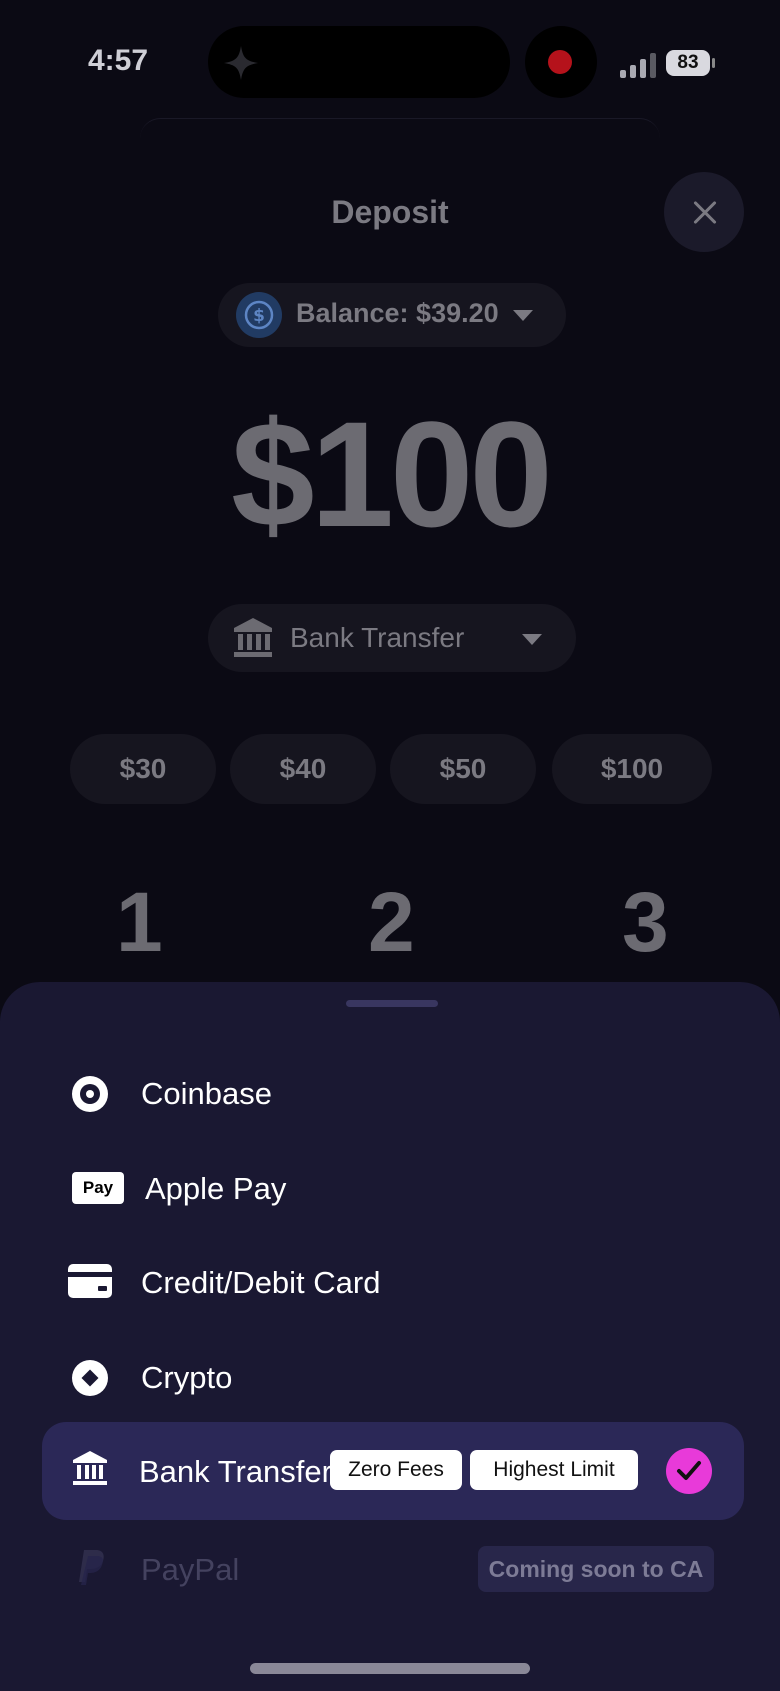  I want to click on sheet-grabber, so click(392, 1003).